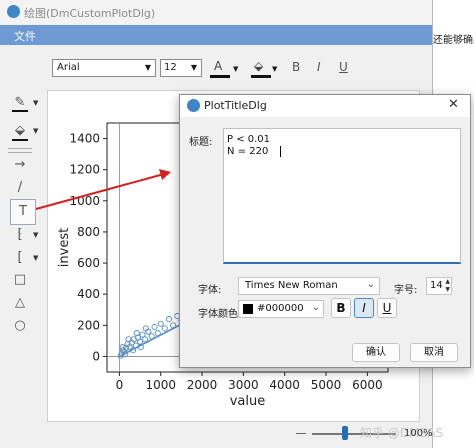 Image resolution: width=474 pixels, height=448 pixels. Describe the element at coordinates (249, 139) in the screenshot. I see `title-text-line-1: P < 0.01` at that location.